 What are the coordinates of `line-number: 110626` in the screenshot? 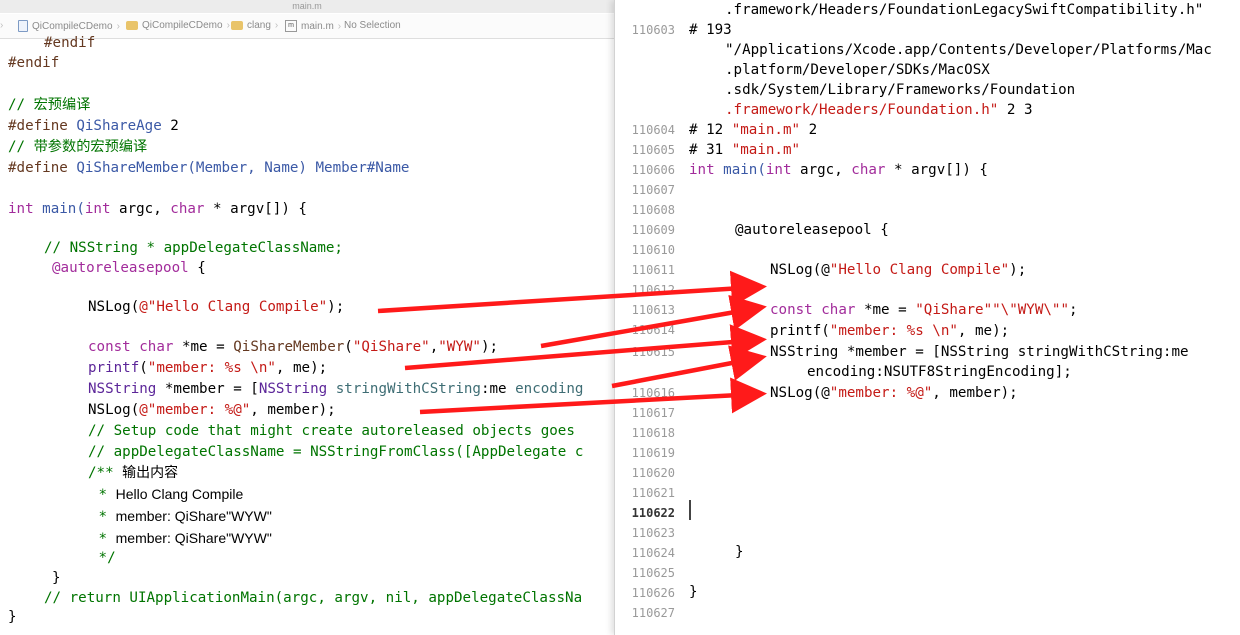 It's located at (653, 593).